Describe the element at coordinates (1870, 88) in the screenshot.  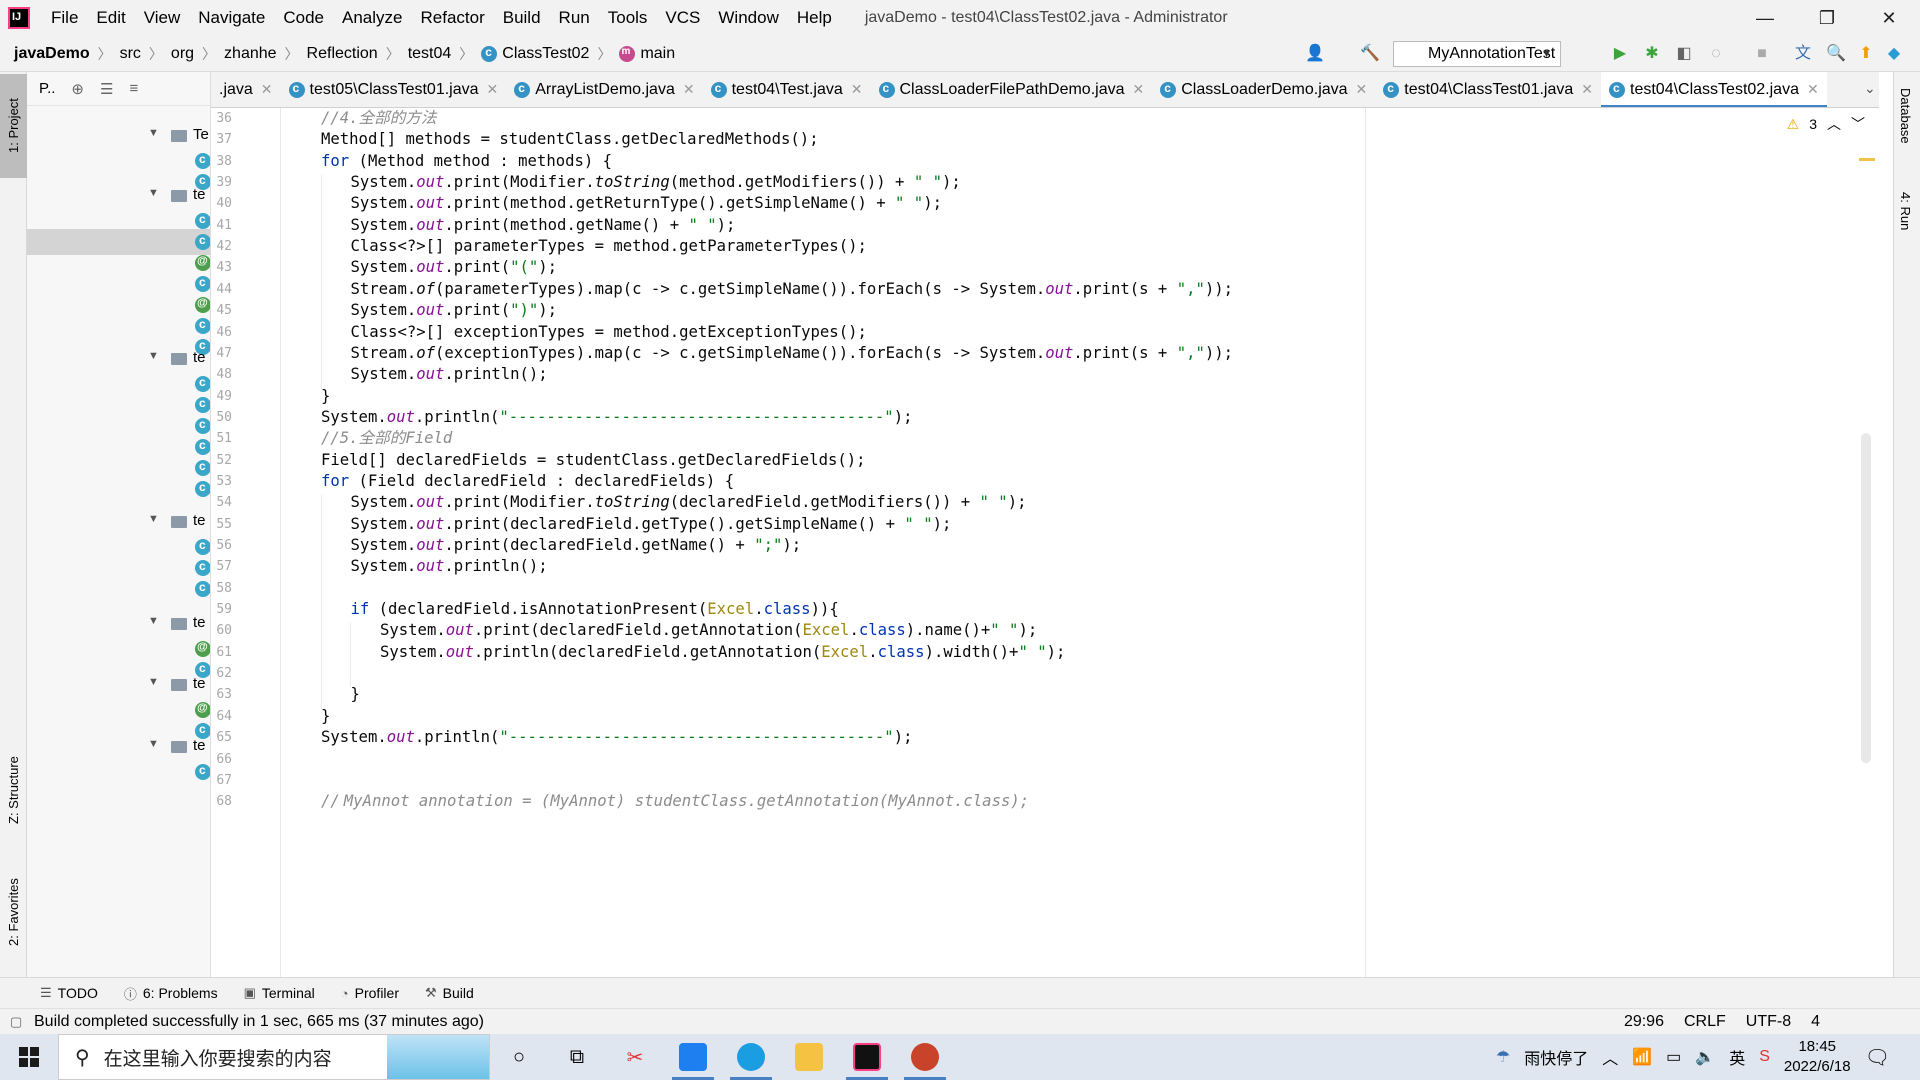
I see `tabs-overflow-chevron-icon: ⌄` at that location.